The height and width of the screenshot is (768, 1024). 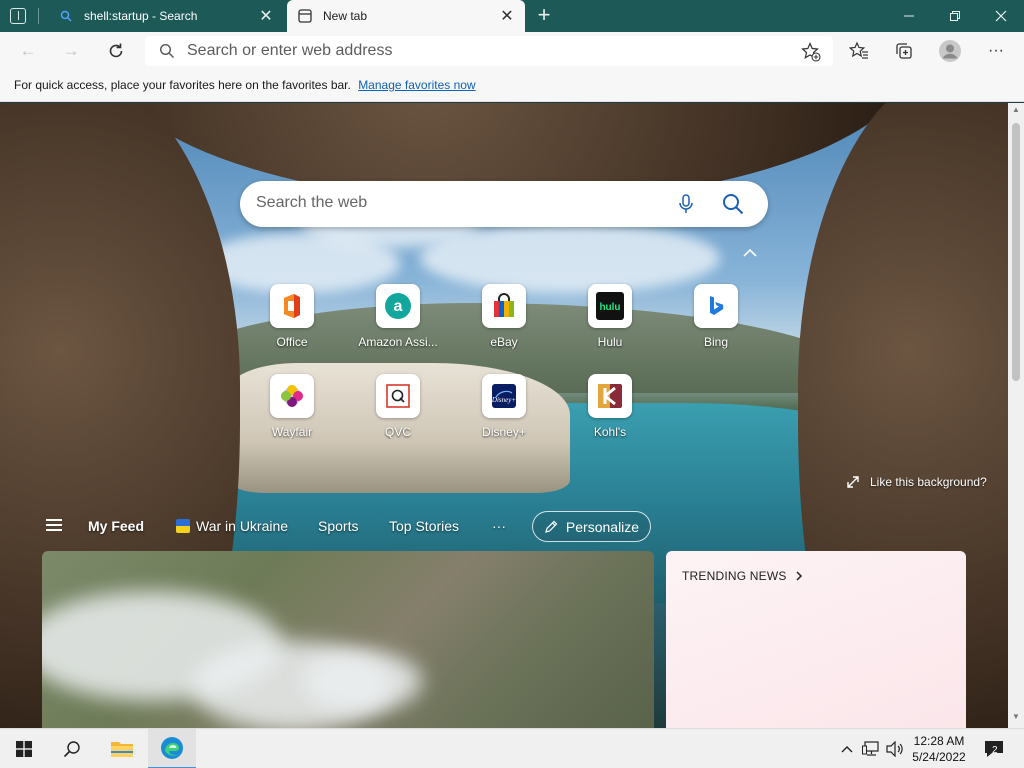 What do you see at coordinates (18, 16) in the screenshot?
I see `tab-actions-icon` at bounding box center [18, 16].